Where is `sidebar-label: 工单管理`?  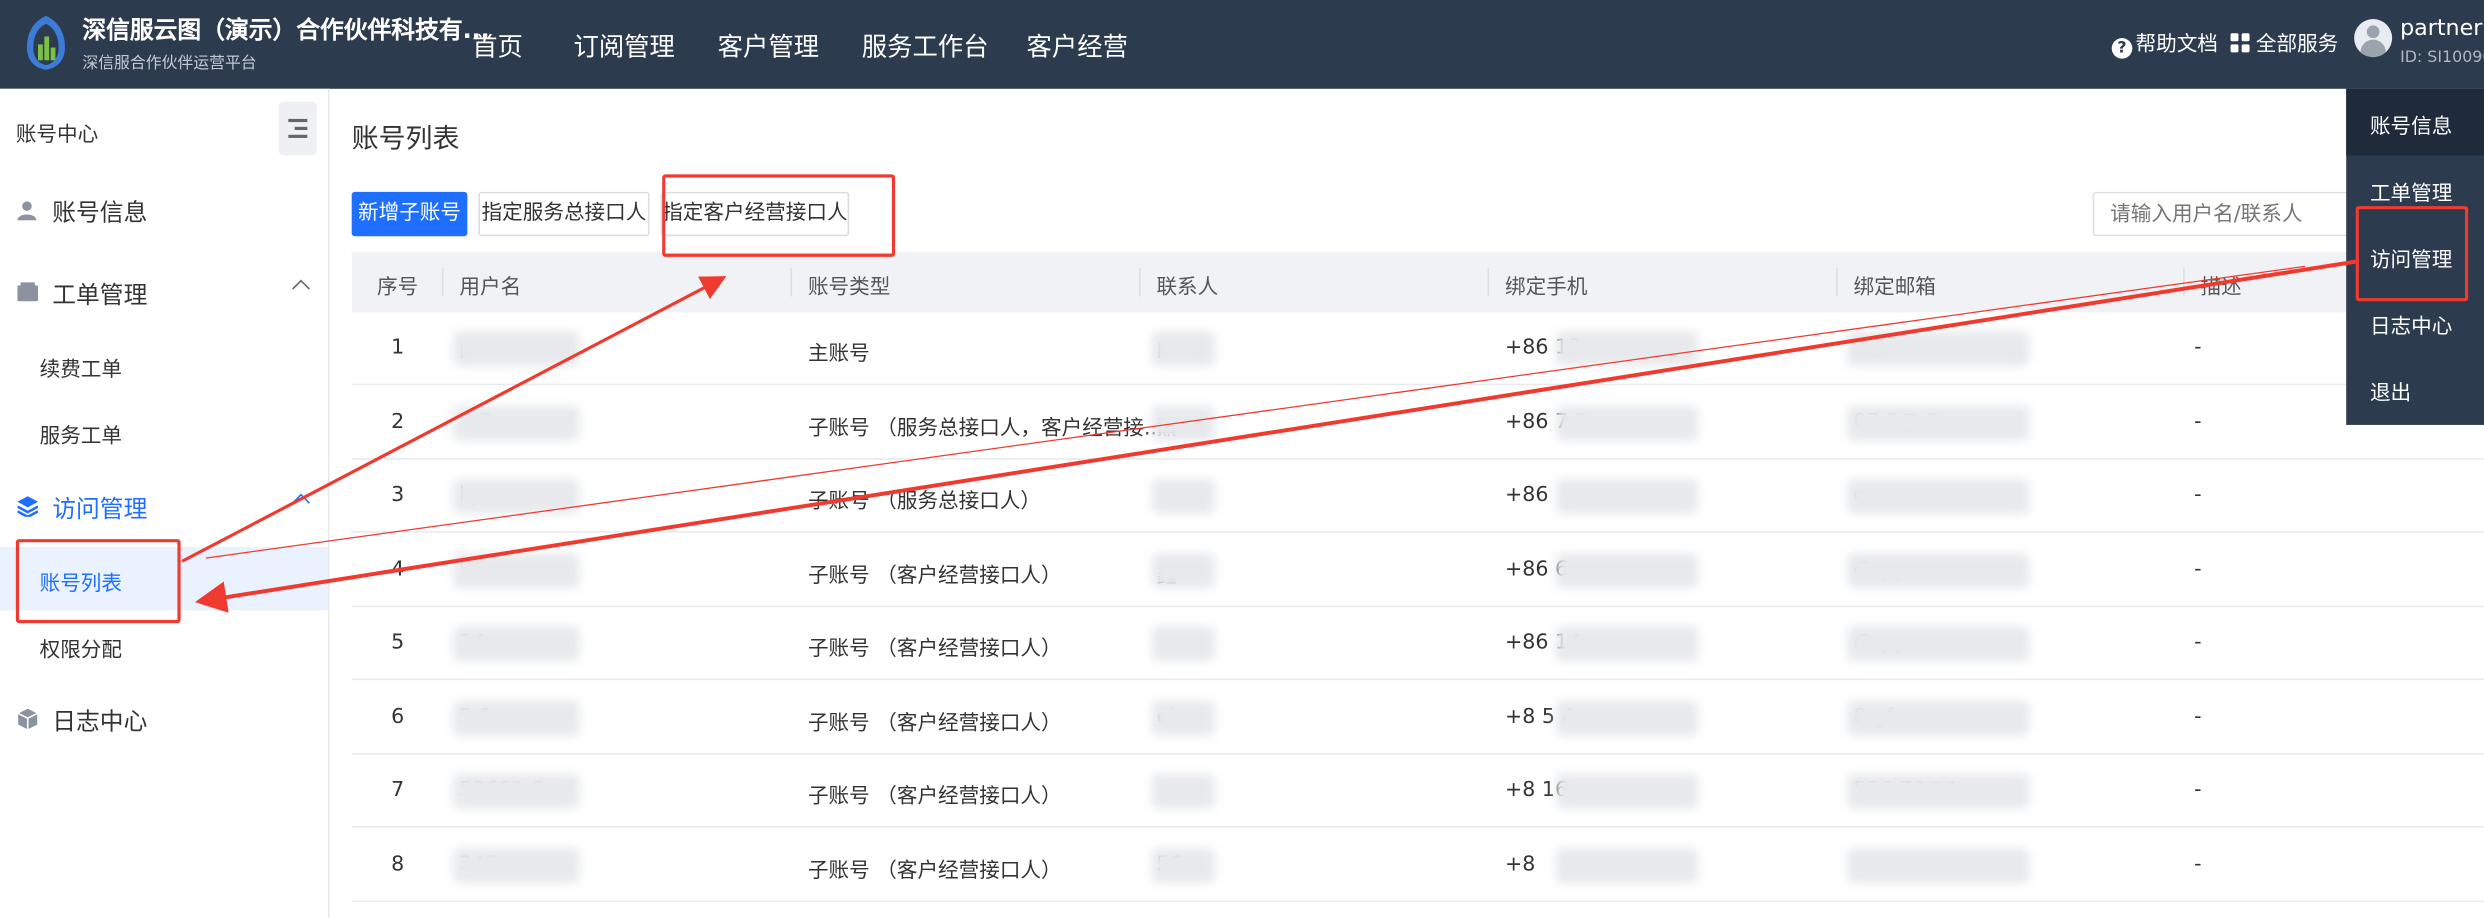 sidebar-label: 工单管理 is located at coordinates (100, 295).